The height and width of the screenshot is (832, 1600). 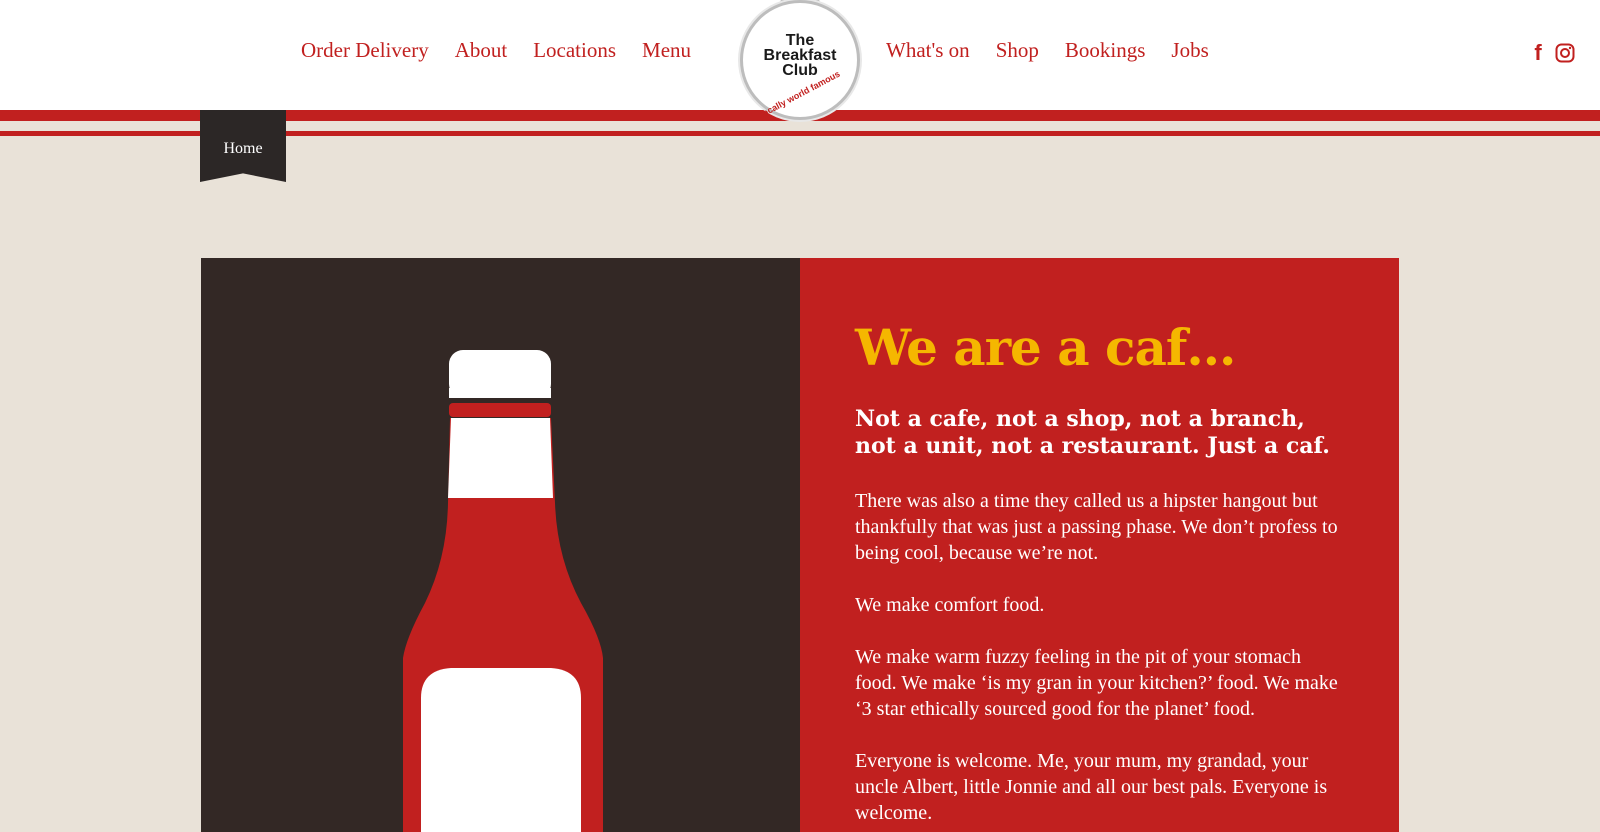 What do you see at coordinates (574, 50) in the screenshot?
I see `nav-locations: Locations` at bounding box center [574, 50].